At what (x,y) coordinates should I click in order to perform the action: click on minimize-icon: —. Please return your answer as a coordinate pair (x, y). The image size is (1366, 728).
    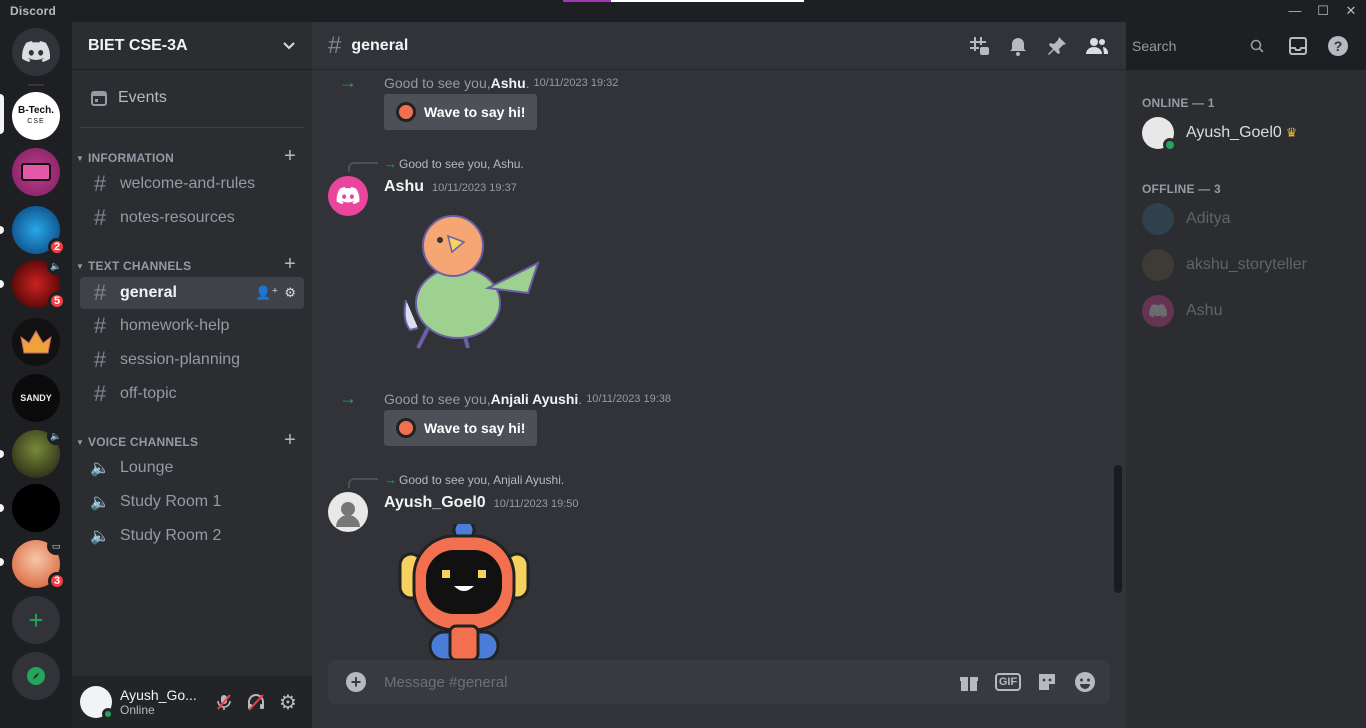
    Looking at the image, I should click on (1295, 11).